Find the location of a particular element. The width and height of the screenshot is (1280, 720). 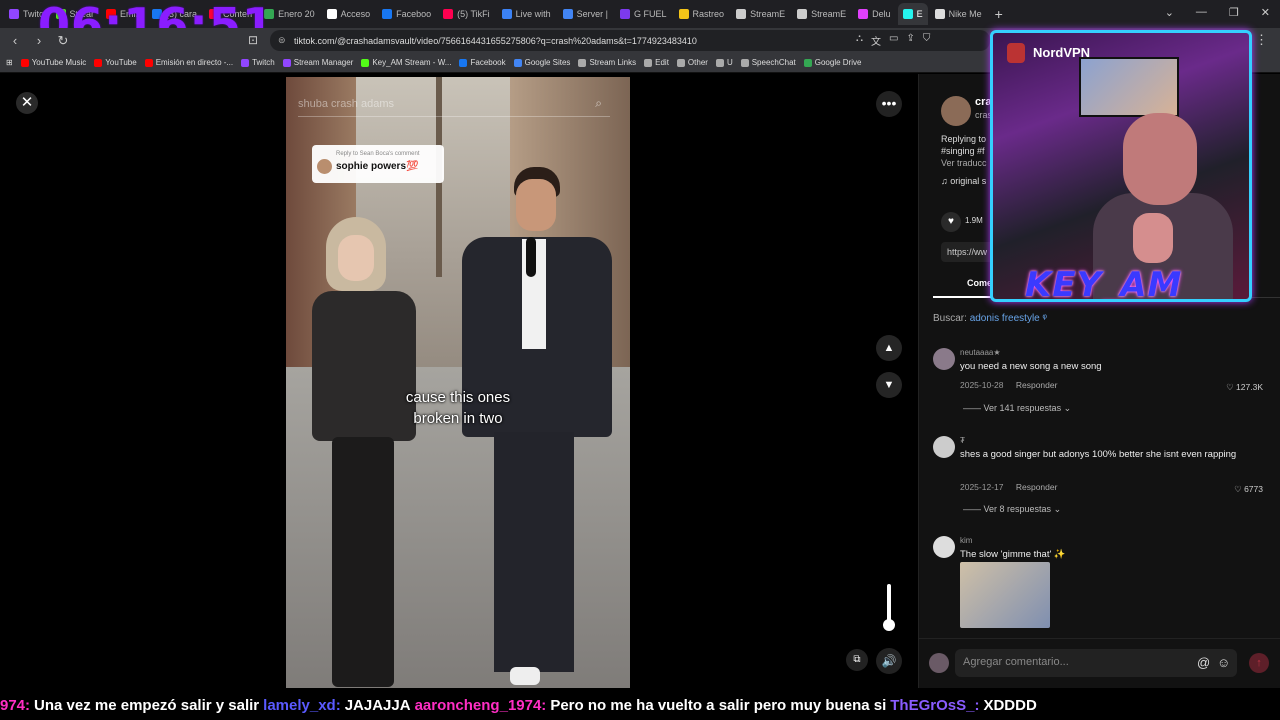

heart-icon: ♥ is located at coordinates (951, 222).